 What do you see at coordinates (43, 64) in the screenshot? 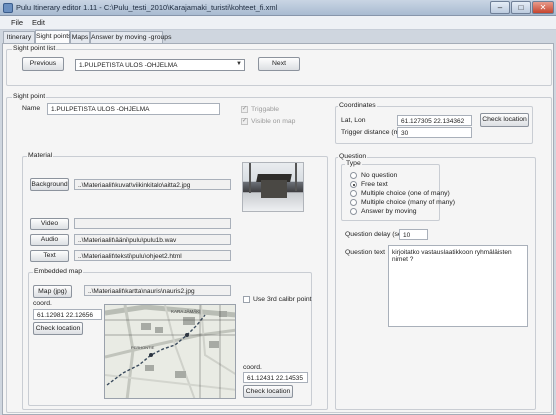
I see `previous-button: Previous` at bounding box center [43, 64].